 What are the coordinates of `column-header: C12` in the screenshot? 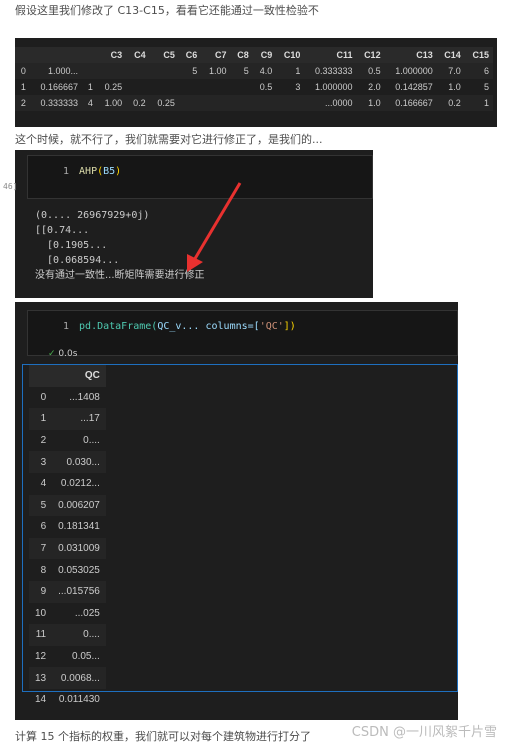 It's located at (370, 55).